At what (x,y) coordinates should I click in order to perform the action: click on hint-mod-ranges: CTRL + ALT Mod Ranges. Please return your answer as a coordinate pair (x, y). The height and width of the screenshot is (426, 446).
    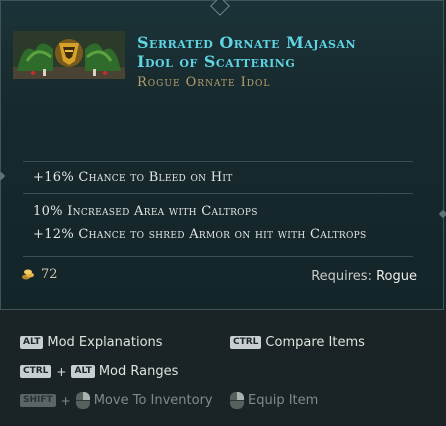
    Looking at the image, I should click on (99, 371).